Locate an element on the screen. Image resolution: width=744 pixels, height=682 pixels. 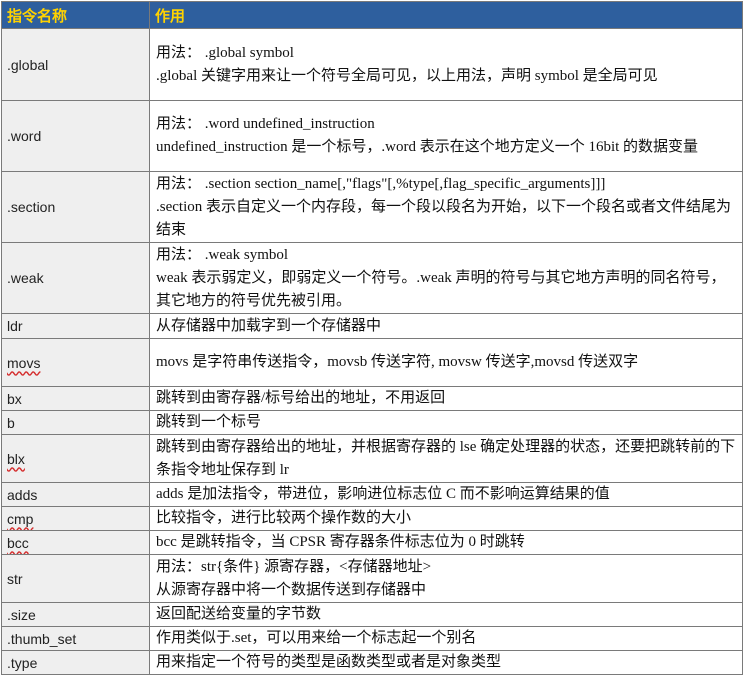
row-instruction: b is located at coordinates (75, 422).